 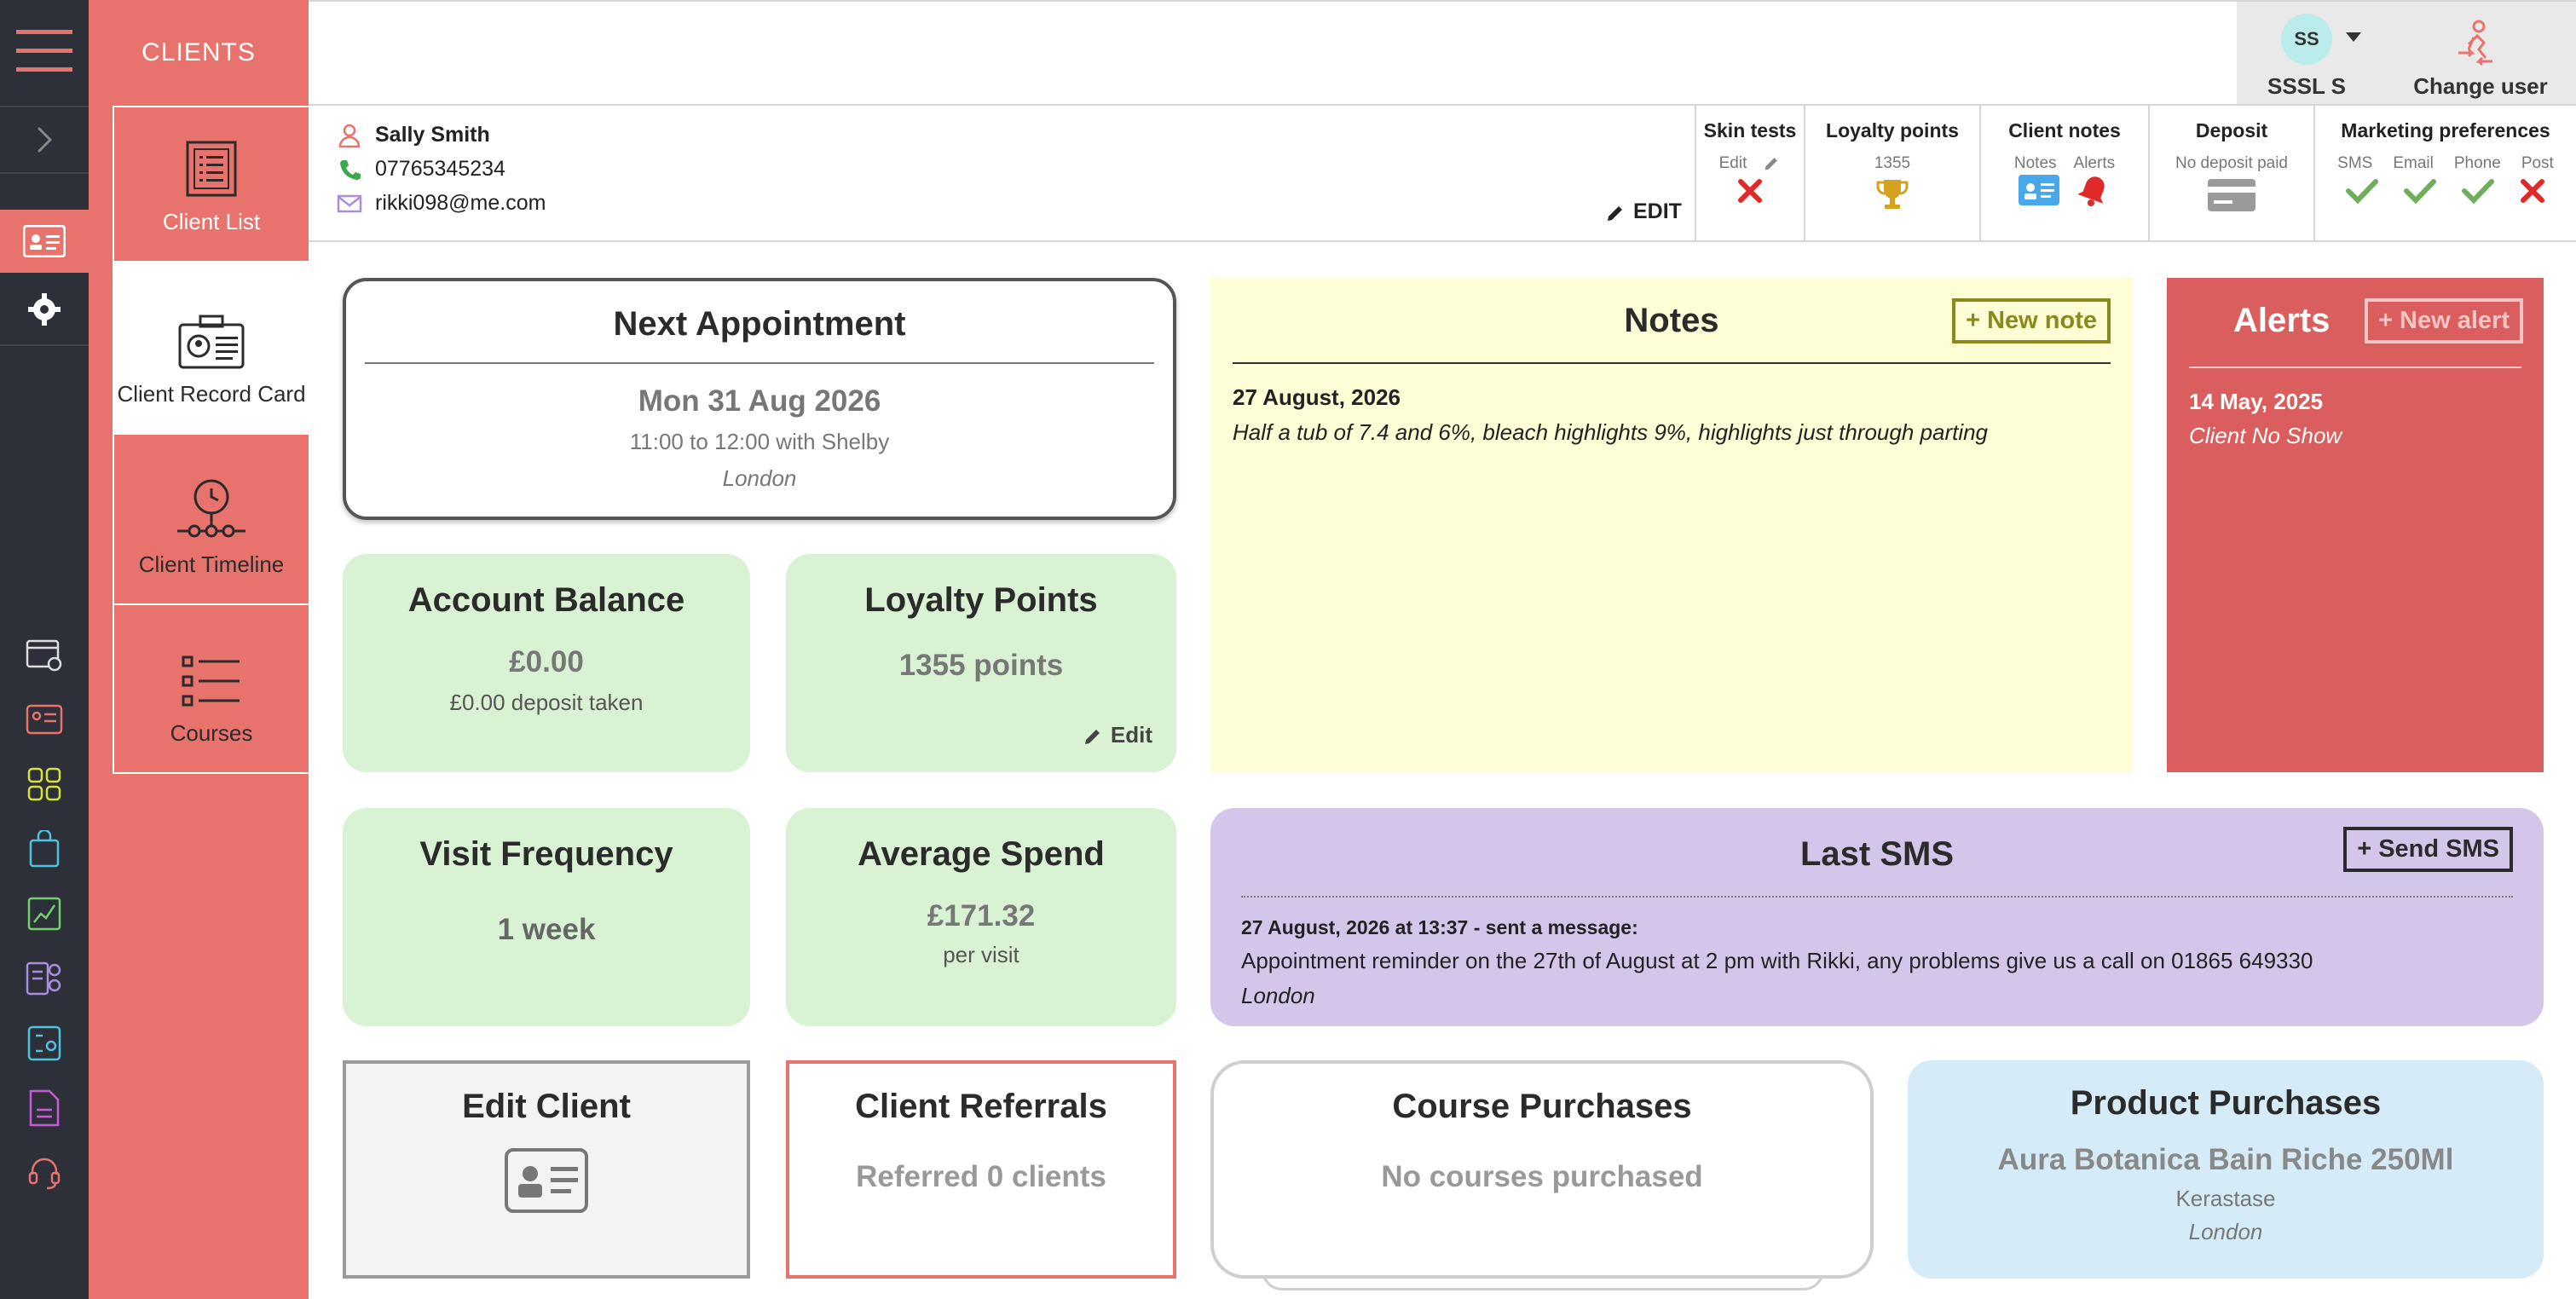 I want to click on hamburger-menu-icon, so click(x=44, y=51).